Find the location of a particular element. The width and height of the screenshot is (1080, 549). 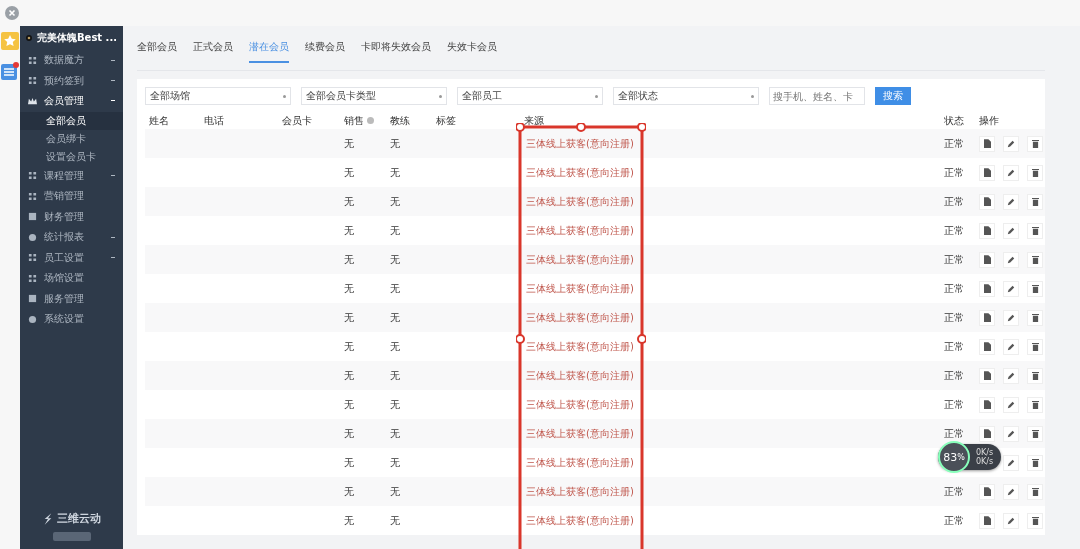

tab: 全部会员 is located at coordinates (157, 48).